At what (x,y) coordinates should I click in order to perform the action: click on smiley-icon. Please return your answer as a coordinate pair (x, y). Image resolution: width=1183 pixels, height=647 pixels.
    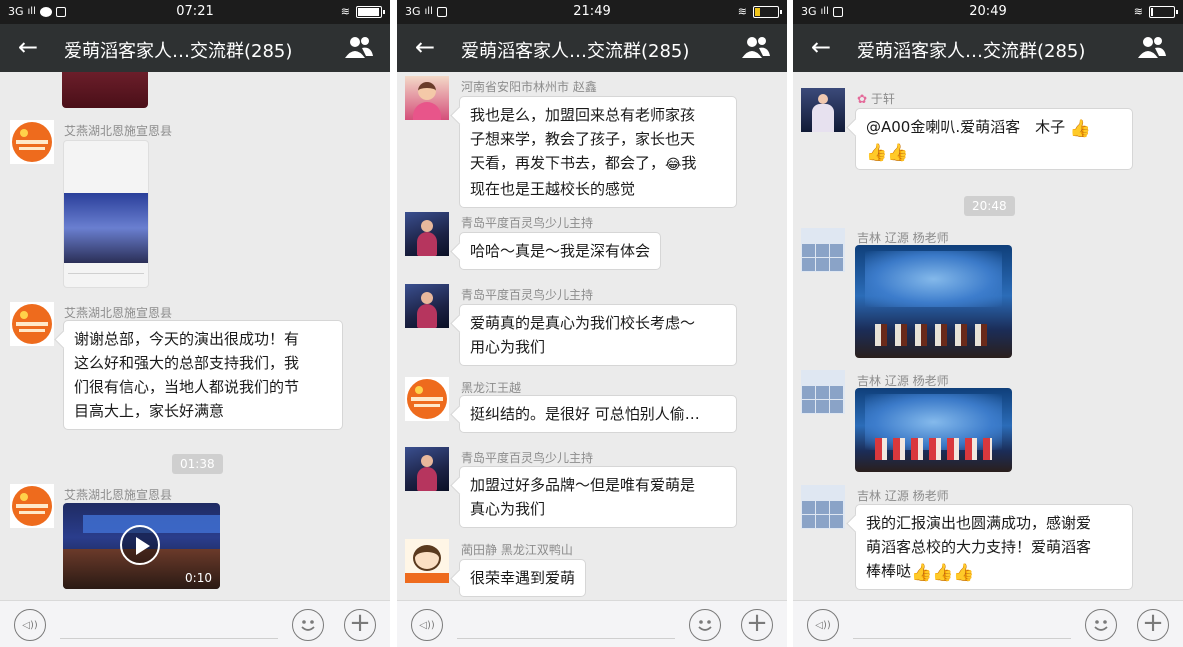
    Looking at the image, I should click on (705, 625).